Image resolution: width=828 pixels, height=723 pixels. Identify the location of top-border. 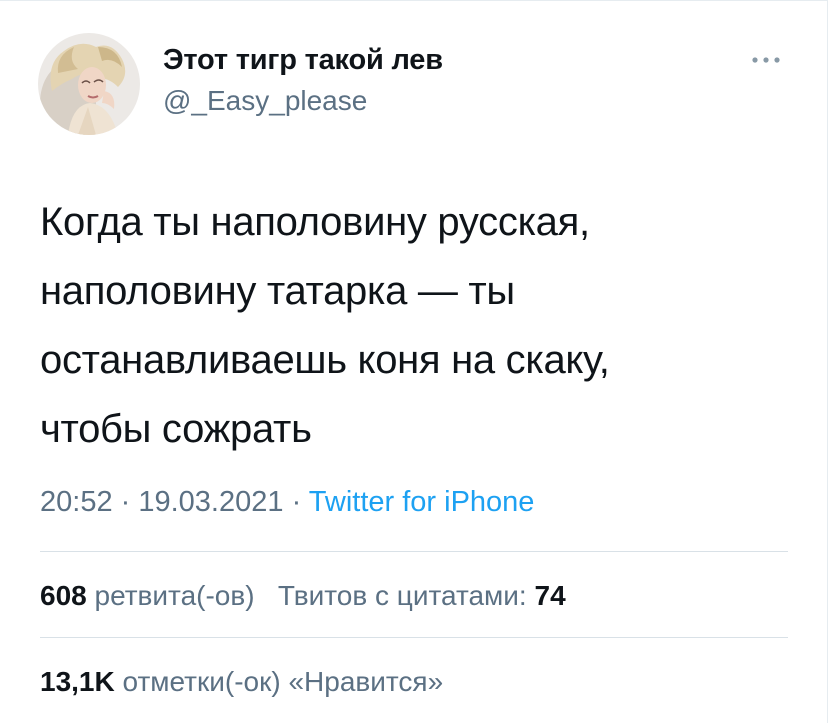
(414, 0).